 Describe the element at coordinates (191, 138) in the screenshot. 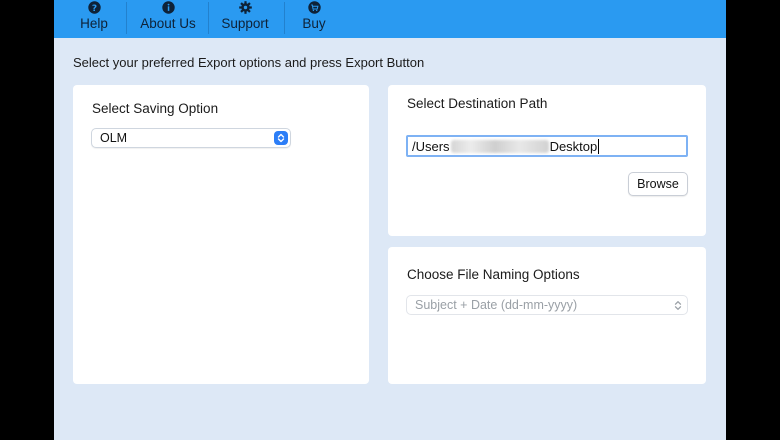

I see `saving-option-select: OLM` at that location.